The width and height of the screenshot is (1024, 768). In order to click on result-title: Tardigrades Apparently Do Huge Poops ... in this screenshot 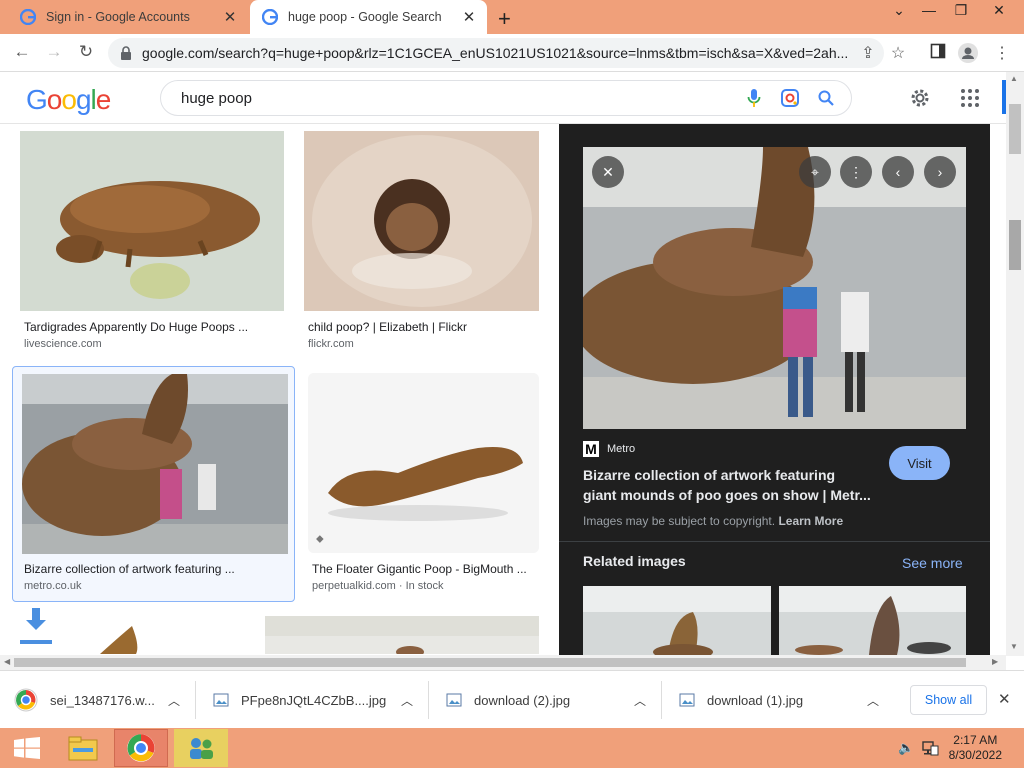, I will do `click(136, 327)`.